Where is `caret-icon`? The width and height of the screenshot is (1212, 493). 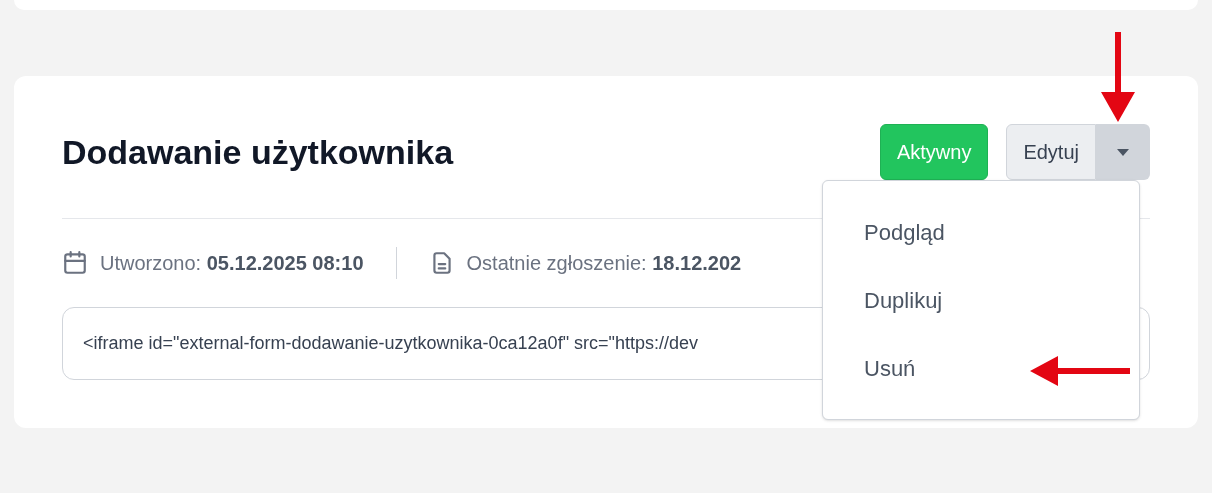
caret-icon is located at coordinates (1123, 152).